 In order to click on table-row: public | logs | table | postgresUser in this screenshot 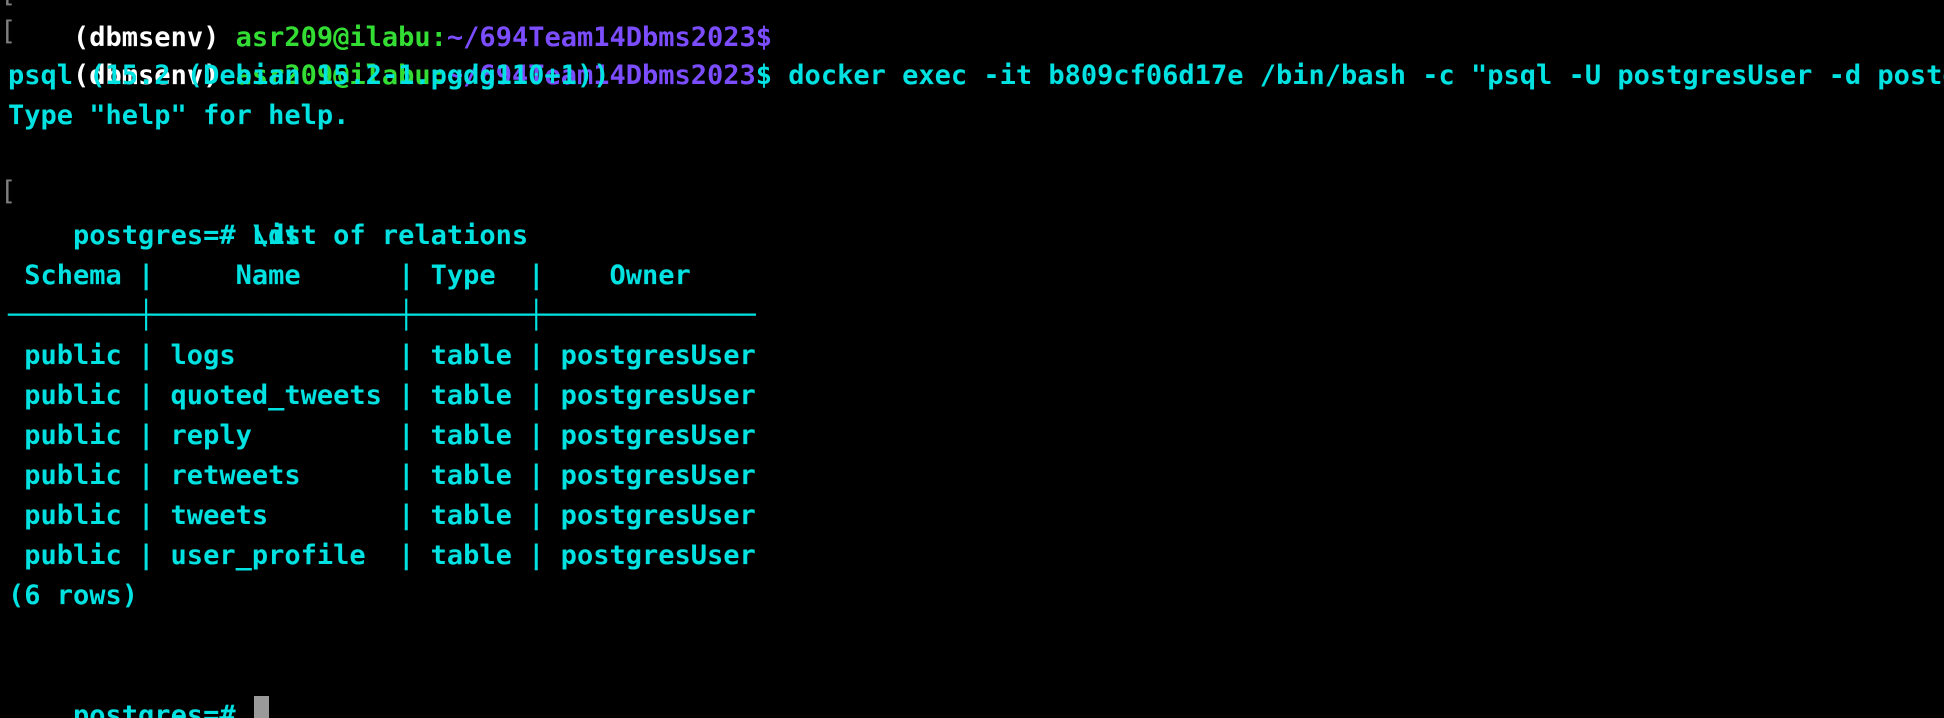, I will do `click(382, 355)`.